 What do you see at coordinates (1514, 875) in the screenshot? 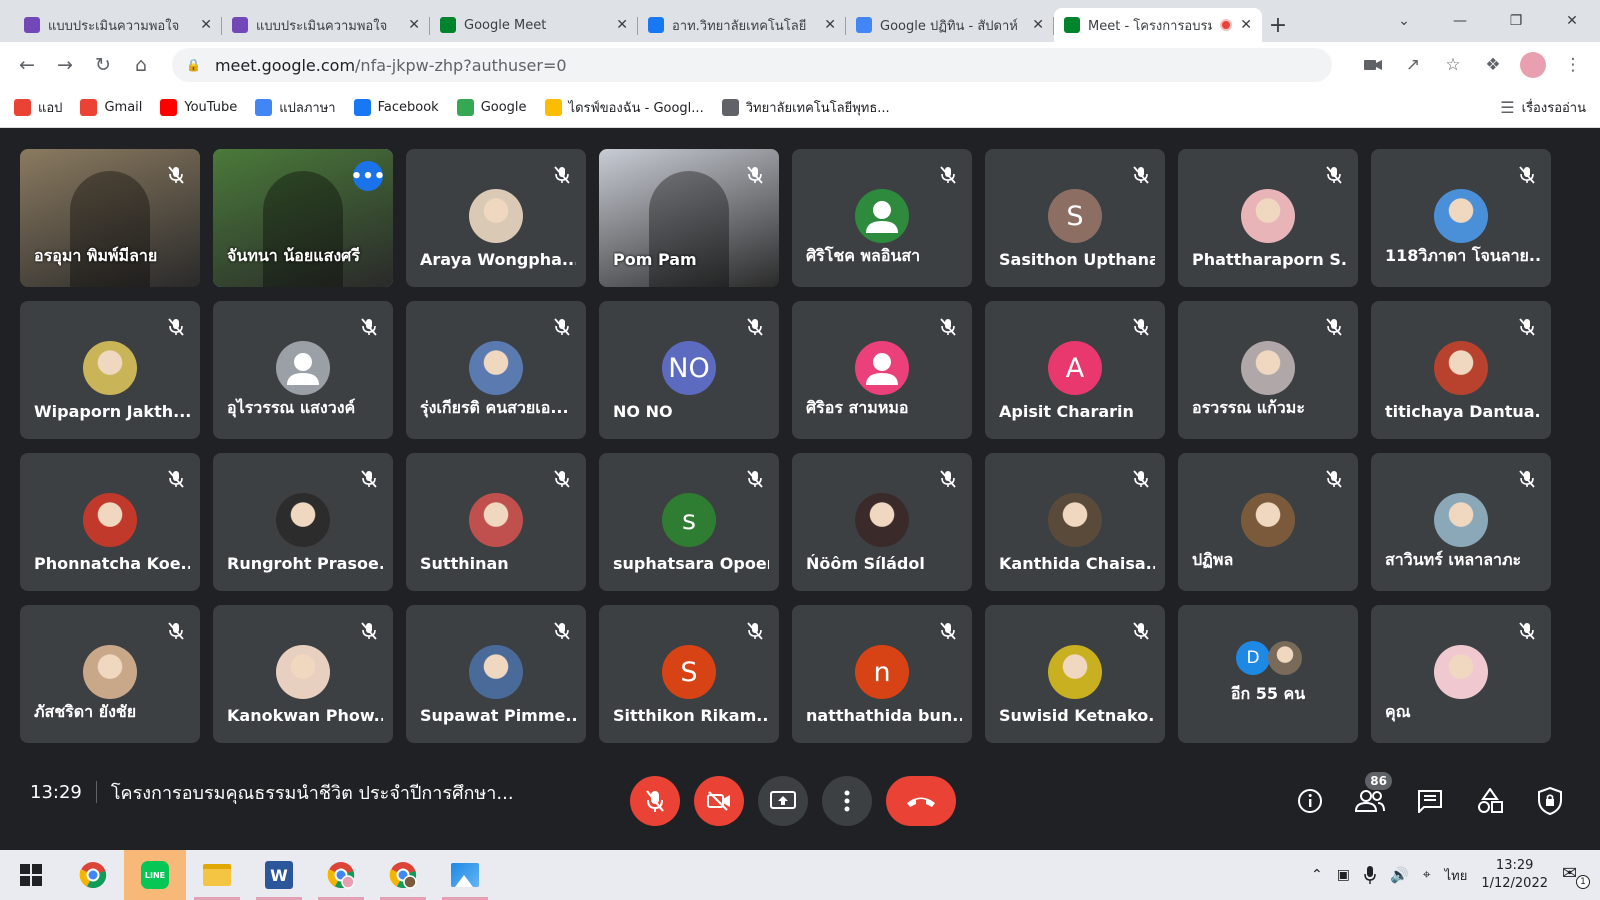
I see `taskbar-clock: 13:29 1/12/2022` at bounding box center [1514, 875].